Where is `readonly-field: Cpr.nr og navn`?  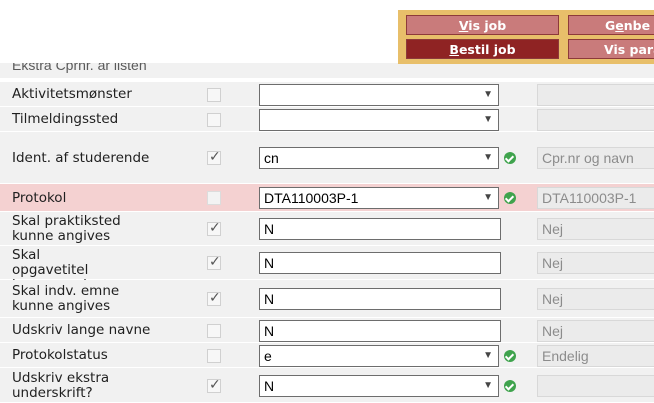 readonly-field: Cpr.nr og navn is located at coordinates (595, 158).